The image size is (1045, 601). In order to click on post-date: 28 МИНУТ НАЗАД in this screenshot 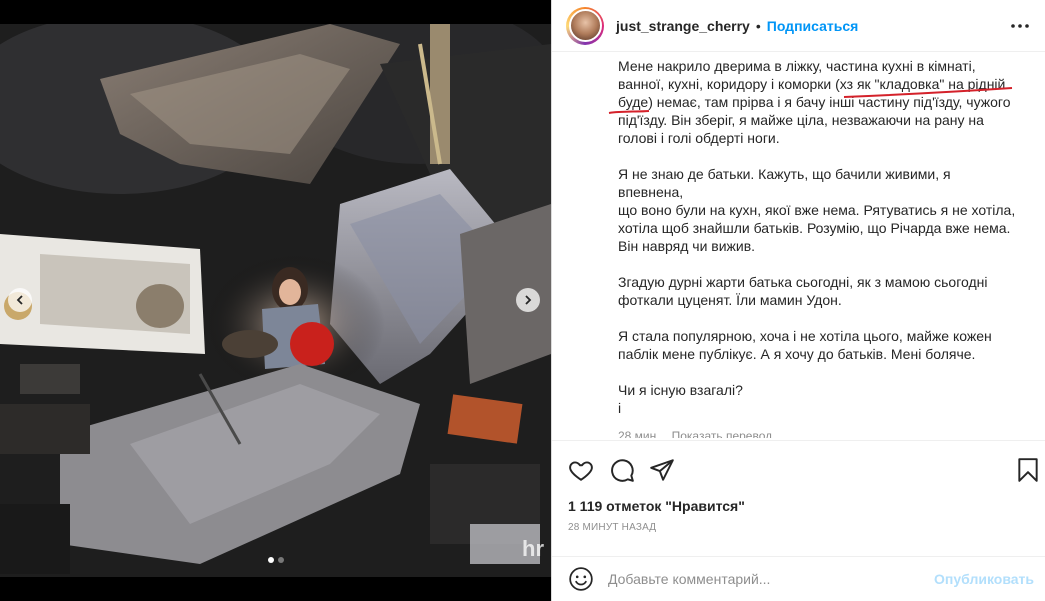, I will do `click(612, 527)`.